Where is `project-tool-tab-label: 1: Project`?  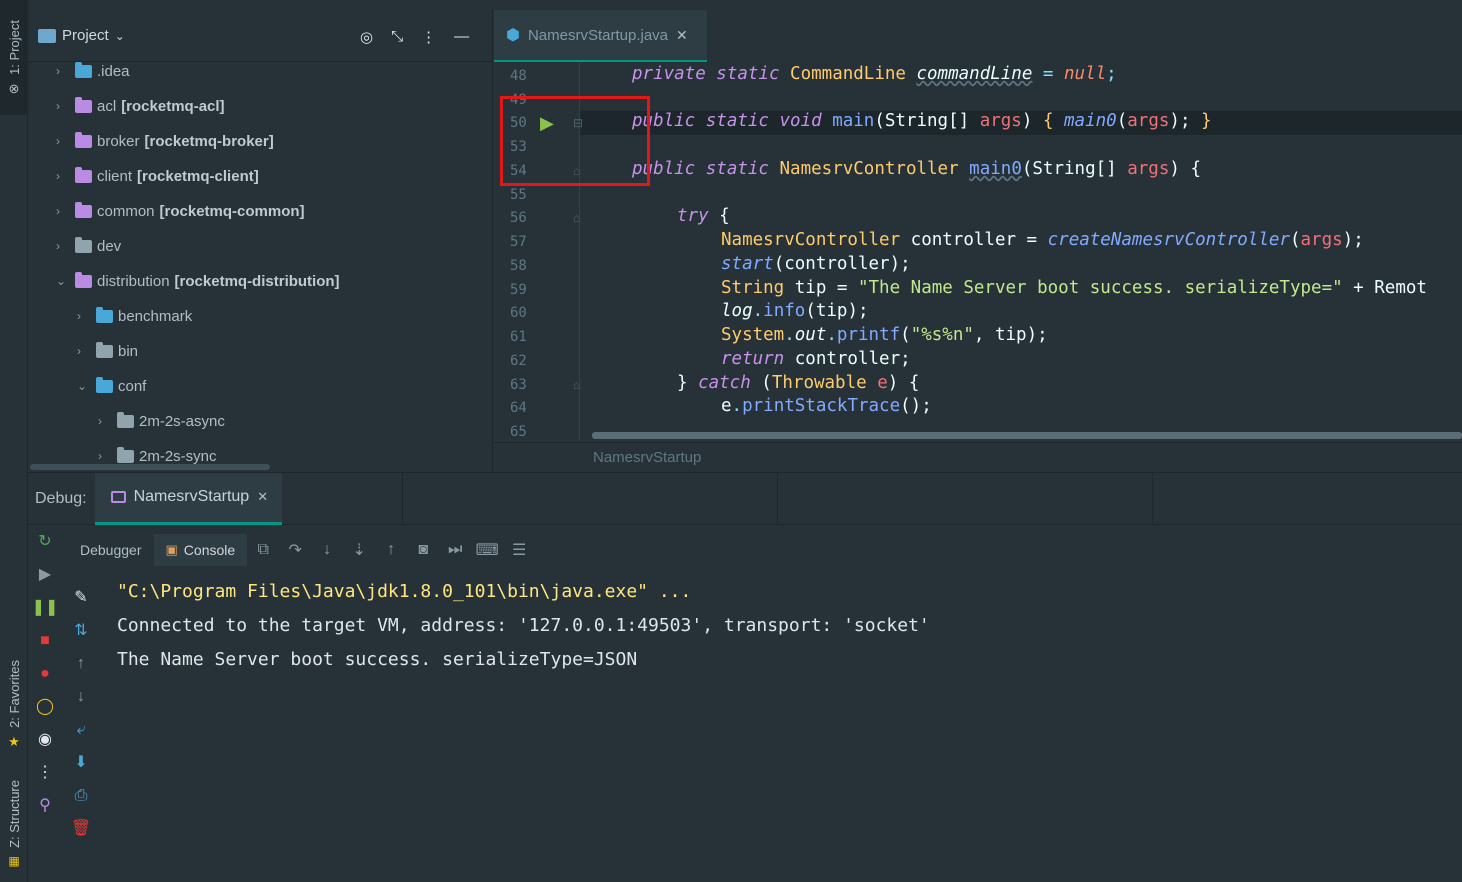
project-tool-tab-label: 1: Project is located at coordinates (14, 47).